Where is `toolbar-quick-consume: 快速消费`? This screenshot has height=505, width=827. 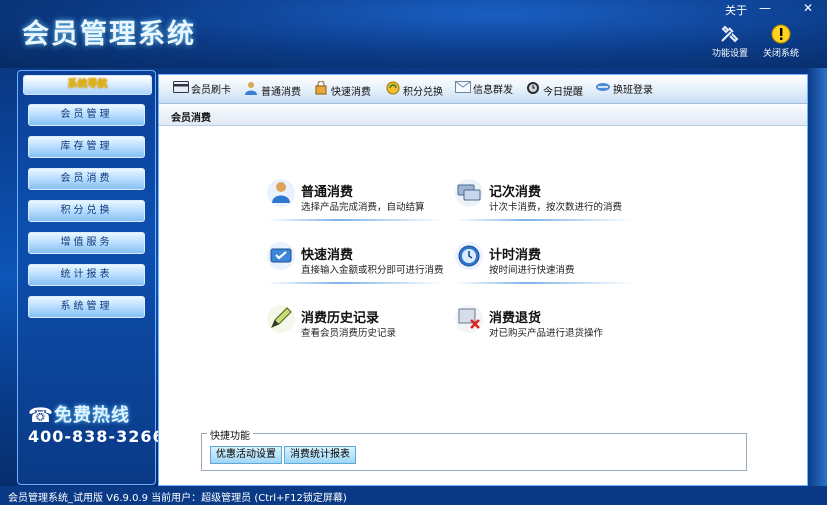
toolbar-quick-consume: 快速消费 is located at coordinates (342, 89).